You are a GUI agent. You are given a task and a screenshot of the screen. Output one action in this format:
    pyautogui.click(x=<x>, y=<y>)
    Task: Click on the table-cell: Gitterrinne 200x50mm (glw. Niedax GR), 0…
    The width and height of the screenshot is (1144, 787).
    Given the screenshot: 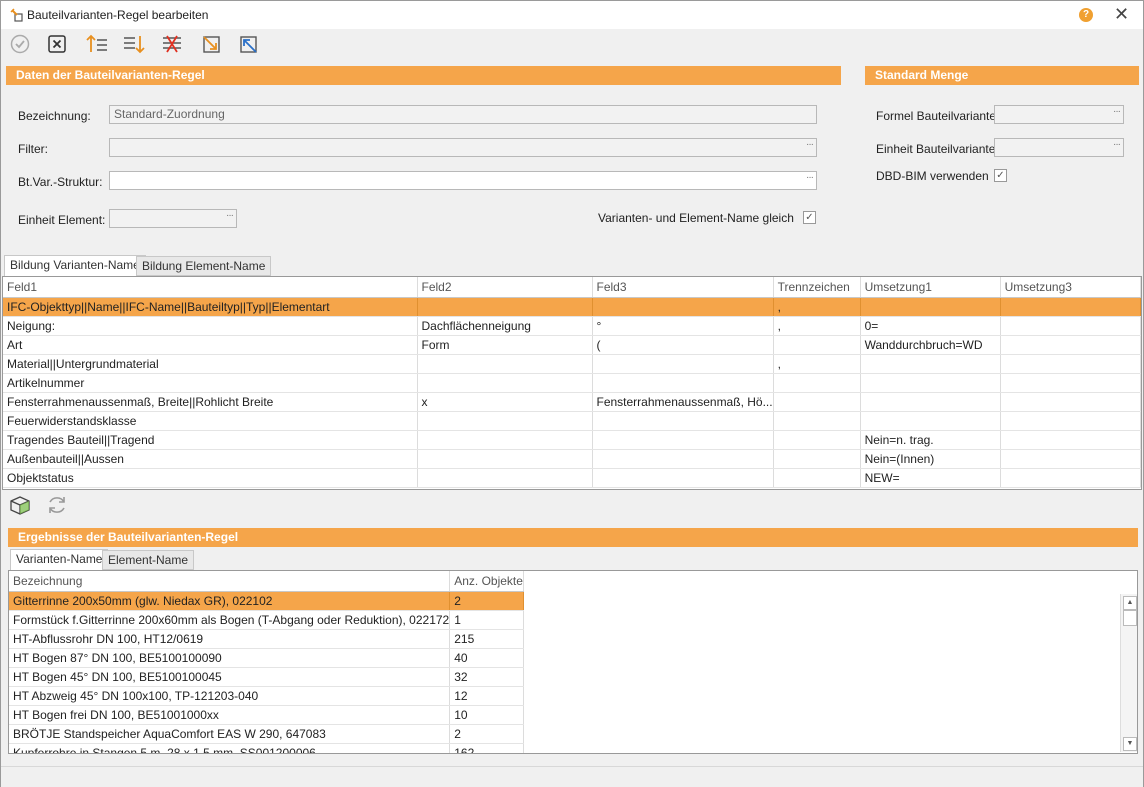 What is the action you would take?
    pyautogui.click(x=230, y=601)
    